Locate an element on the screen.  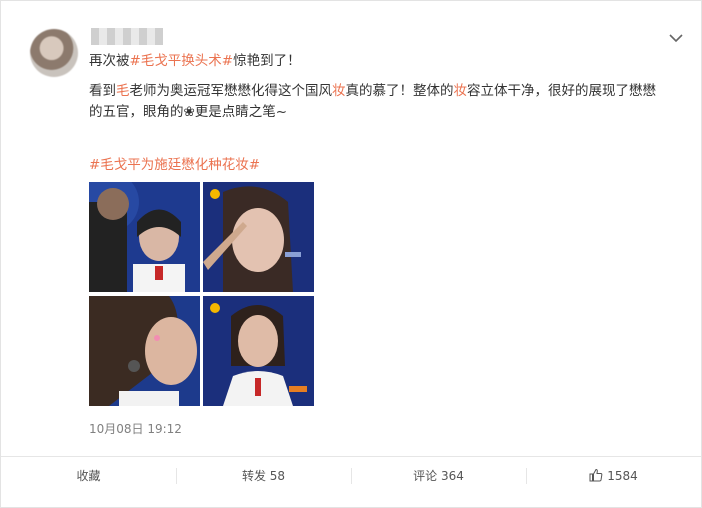
comment-label: 评论 364 is located at coordinates (438, 475).